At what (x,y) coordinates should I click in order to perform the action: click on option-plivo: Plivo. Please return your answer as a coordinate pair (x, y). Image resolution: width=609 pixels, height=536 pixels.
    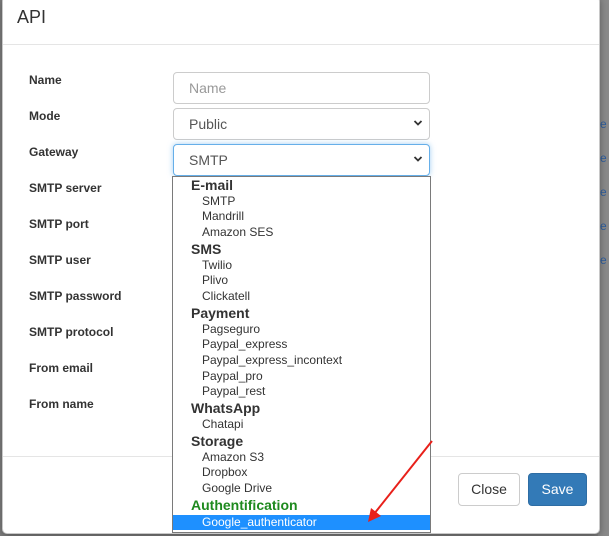
    Looking at the image, I should click on (301, 280).